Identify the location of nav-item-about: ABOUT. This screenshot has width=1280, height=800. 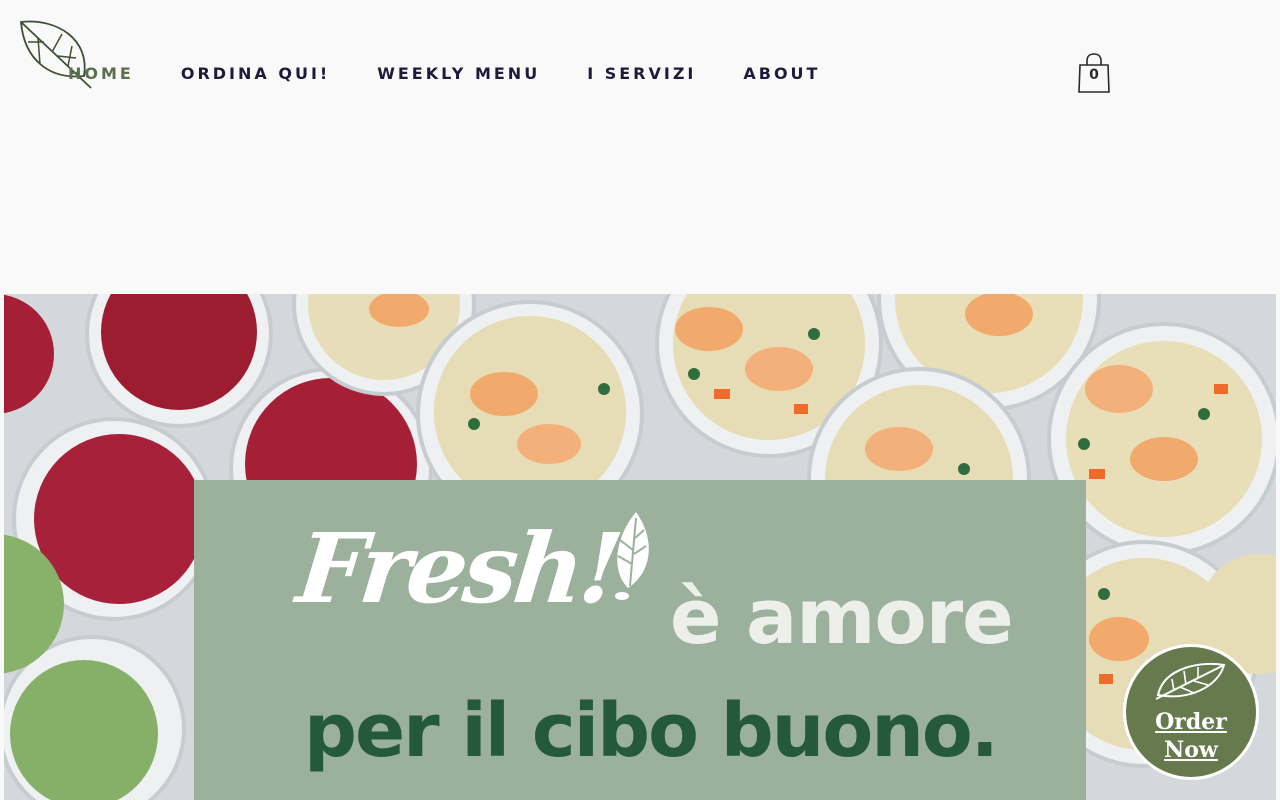
(781, 74).